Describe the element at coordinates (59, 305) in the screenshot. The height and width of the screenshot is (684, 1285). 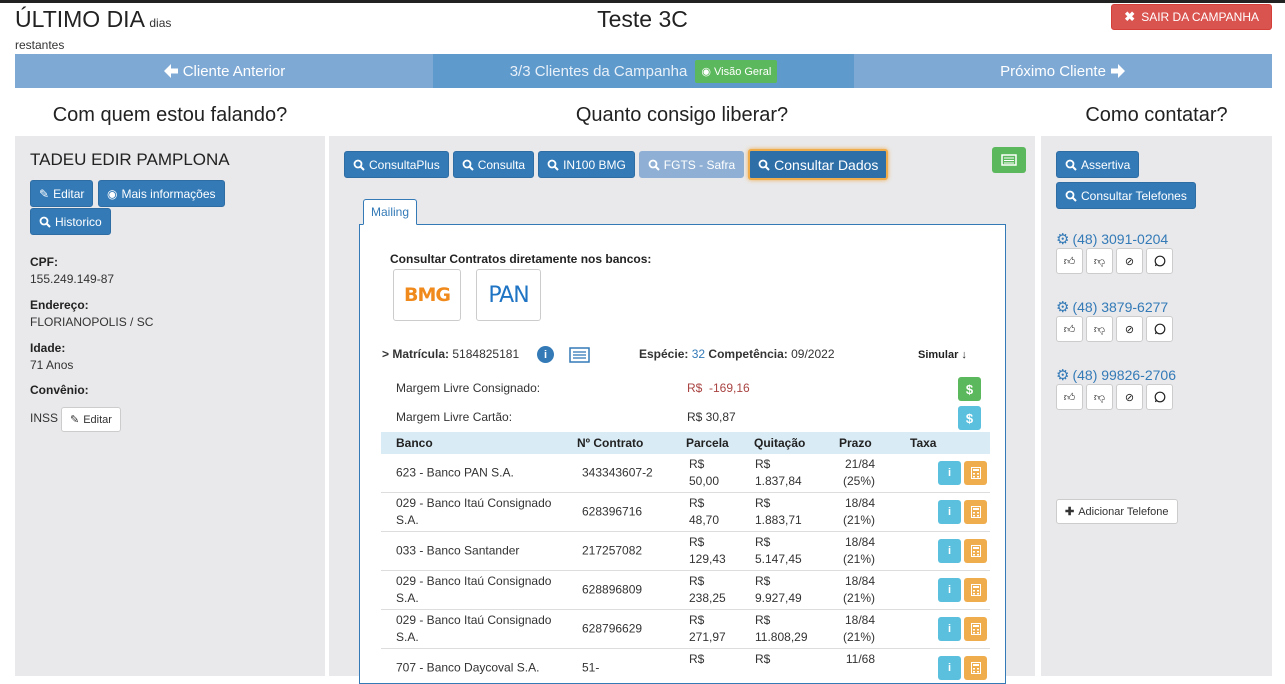
I see `address-label: Endereço:` at that location.